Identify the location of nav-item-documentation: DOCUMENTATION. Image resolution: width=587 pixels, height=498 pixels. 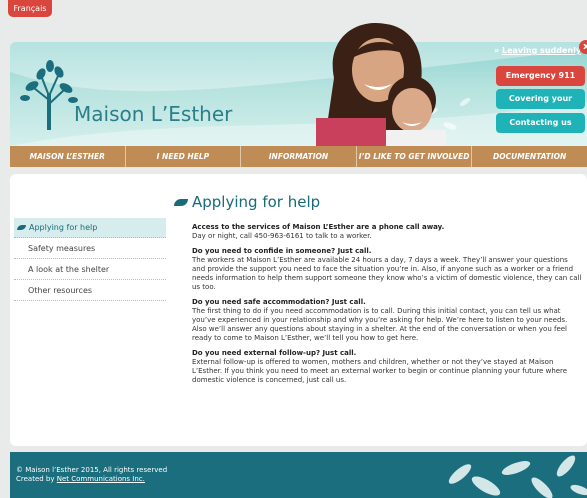
(529, 156).